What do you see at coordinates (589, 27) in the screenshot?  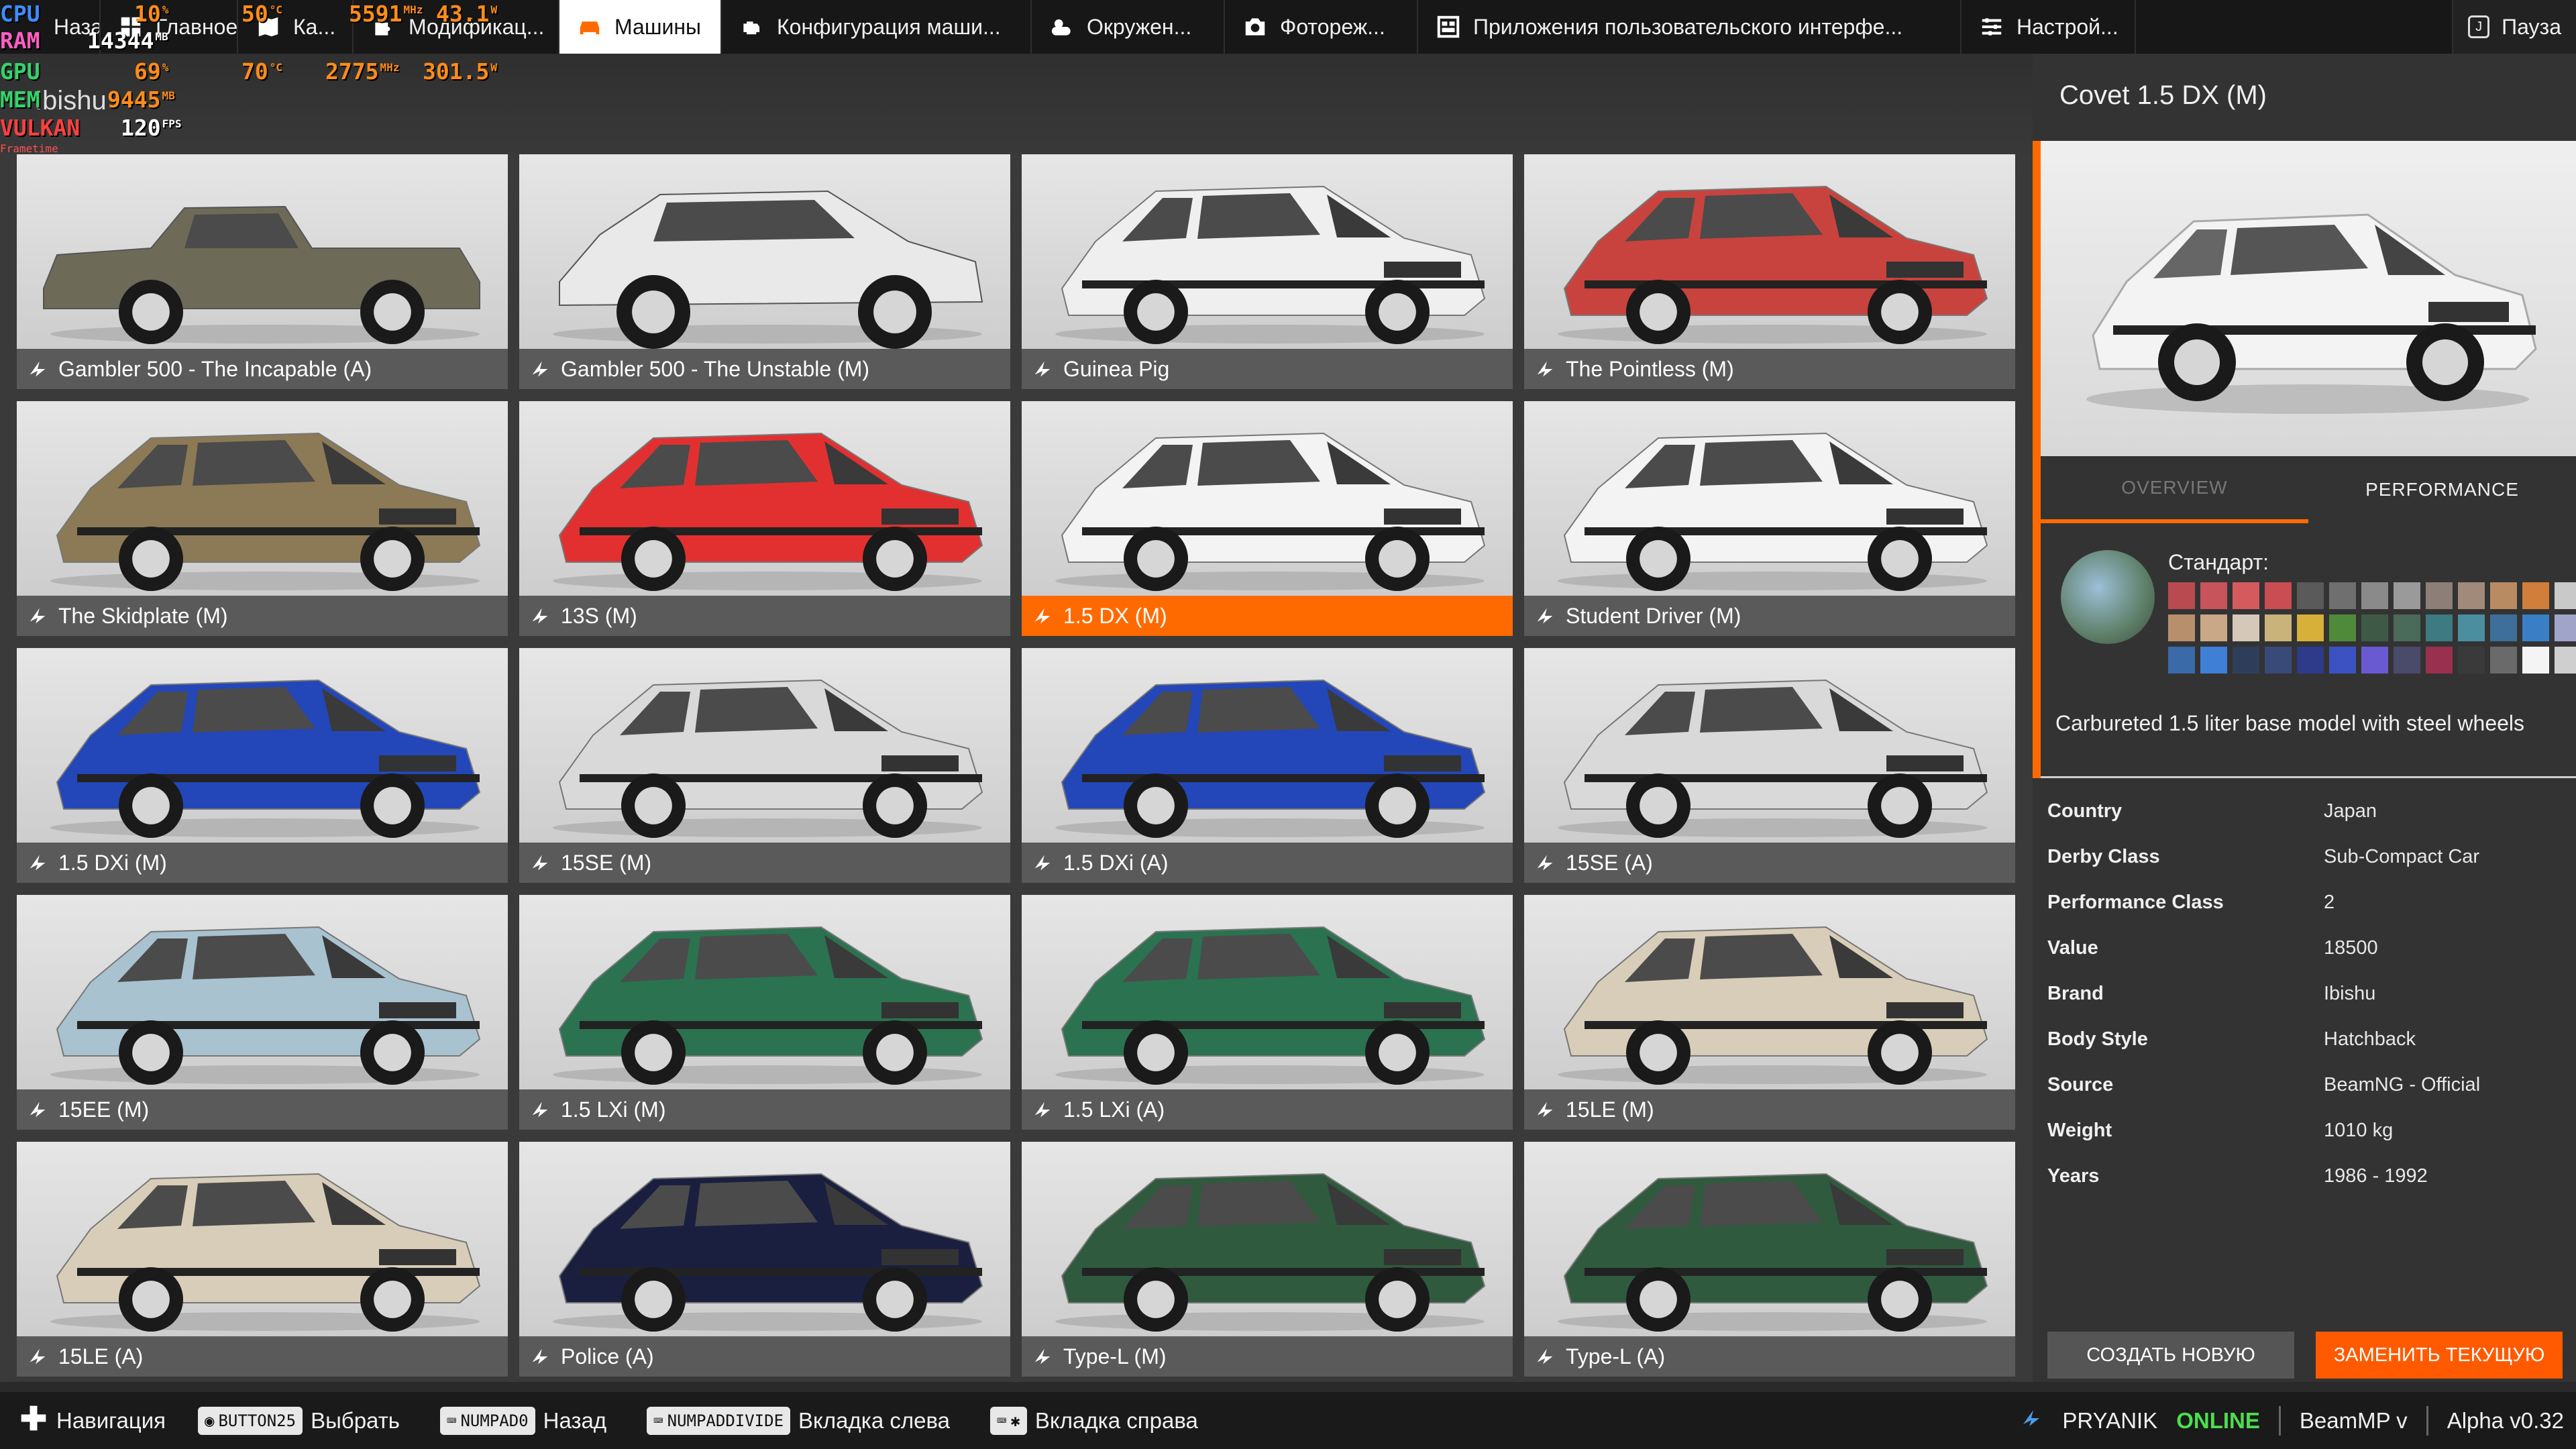 I see `car-icon` at bounding box center [589, 27].